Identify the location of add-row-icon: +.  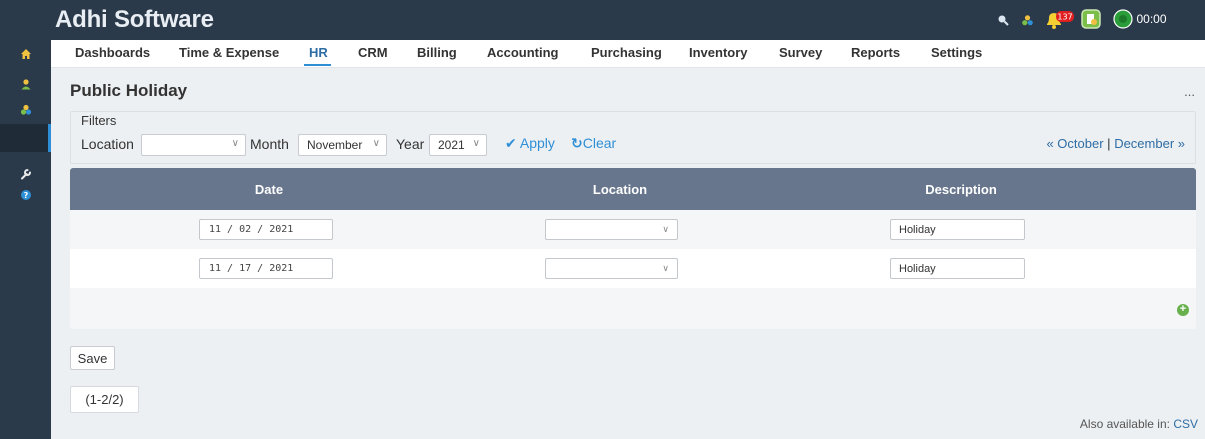
(1183, 310).